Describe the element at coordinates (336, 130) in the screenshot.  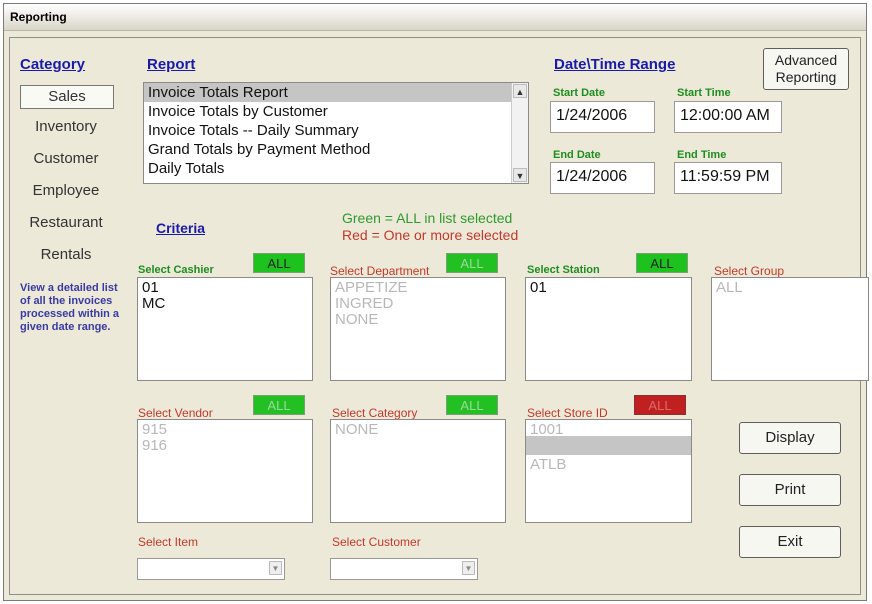
I see `report-item: Invoice Totals -- Daily Summary` at that location.